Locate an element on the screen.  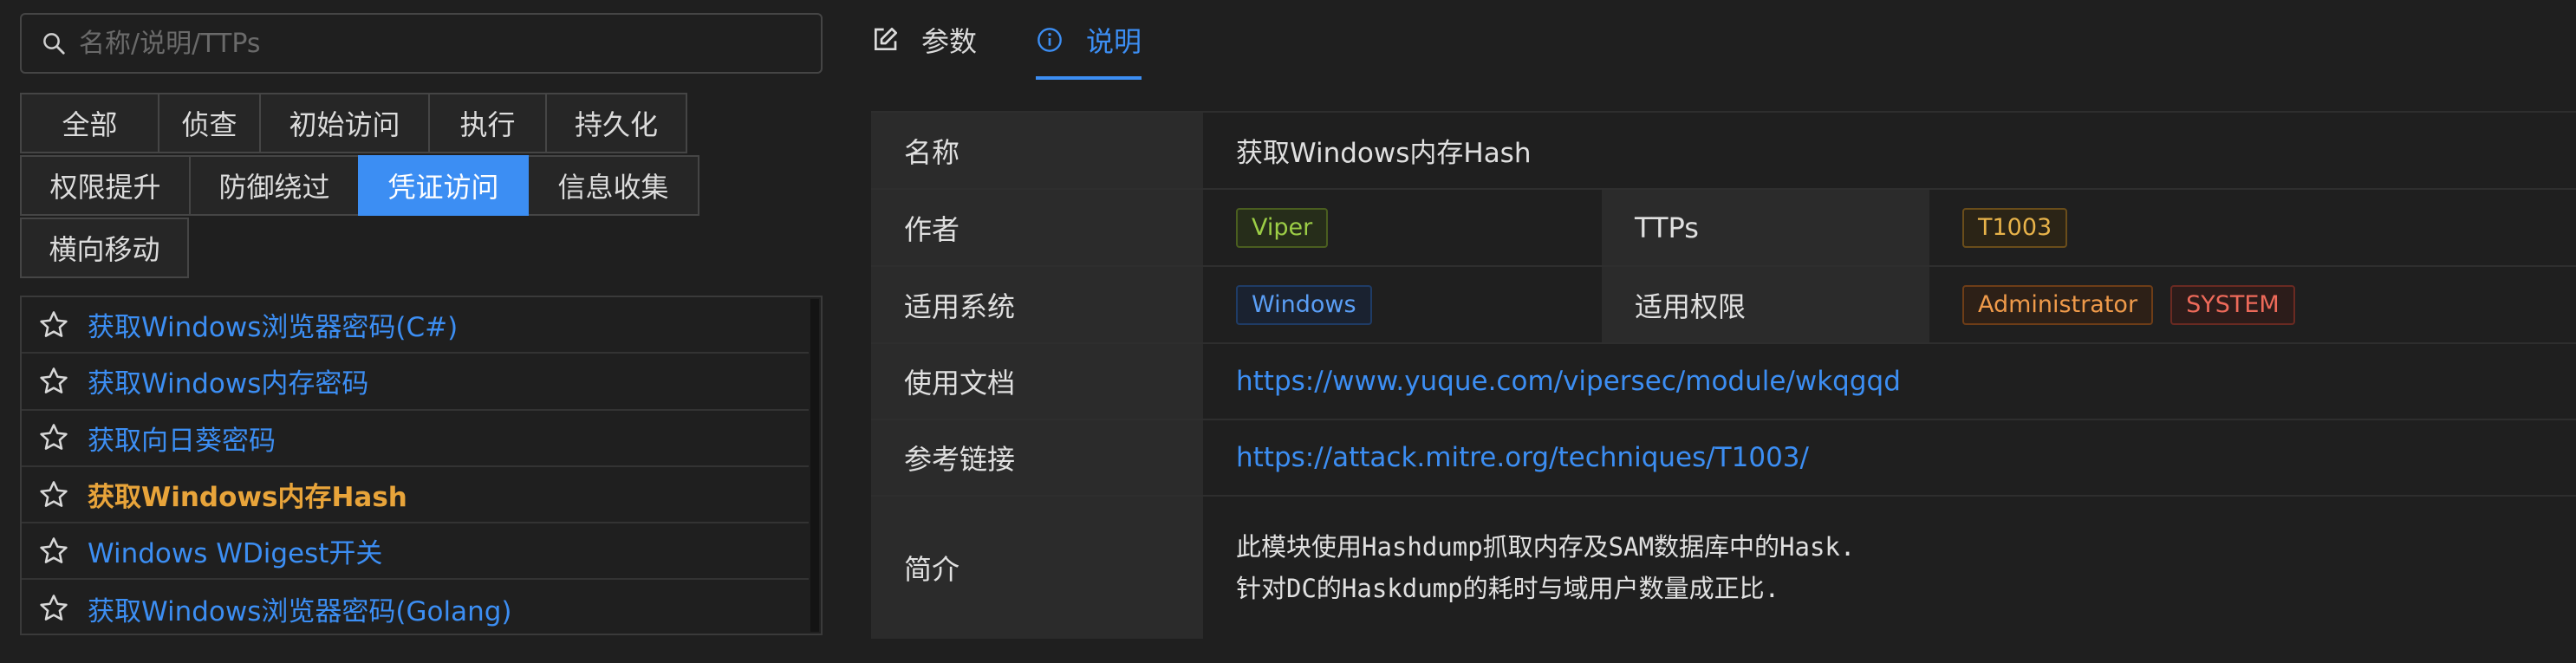
module-label: 获取Windows浏览器密码(Golang) is located at coordinates (300, 611).